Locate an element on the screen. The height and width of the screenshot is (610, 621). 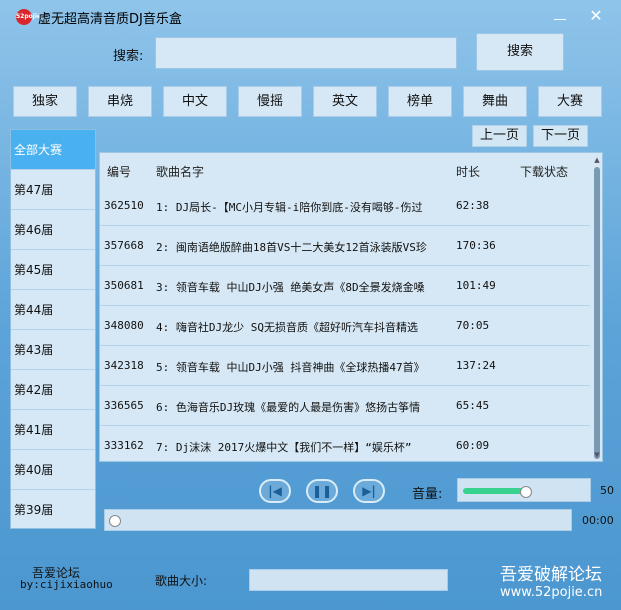
table-scrollbar is located at coordinates (597, 313).